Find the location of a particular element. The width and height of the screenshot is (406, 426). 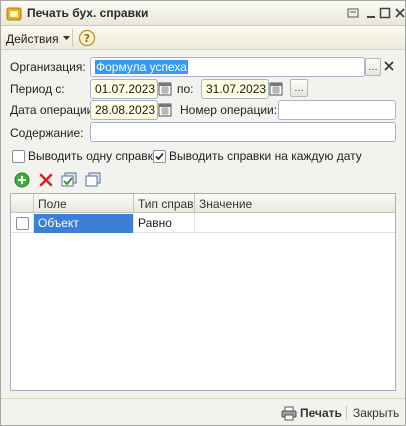

field-cell: Объект is located at coordinates (83, 223).